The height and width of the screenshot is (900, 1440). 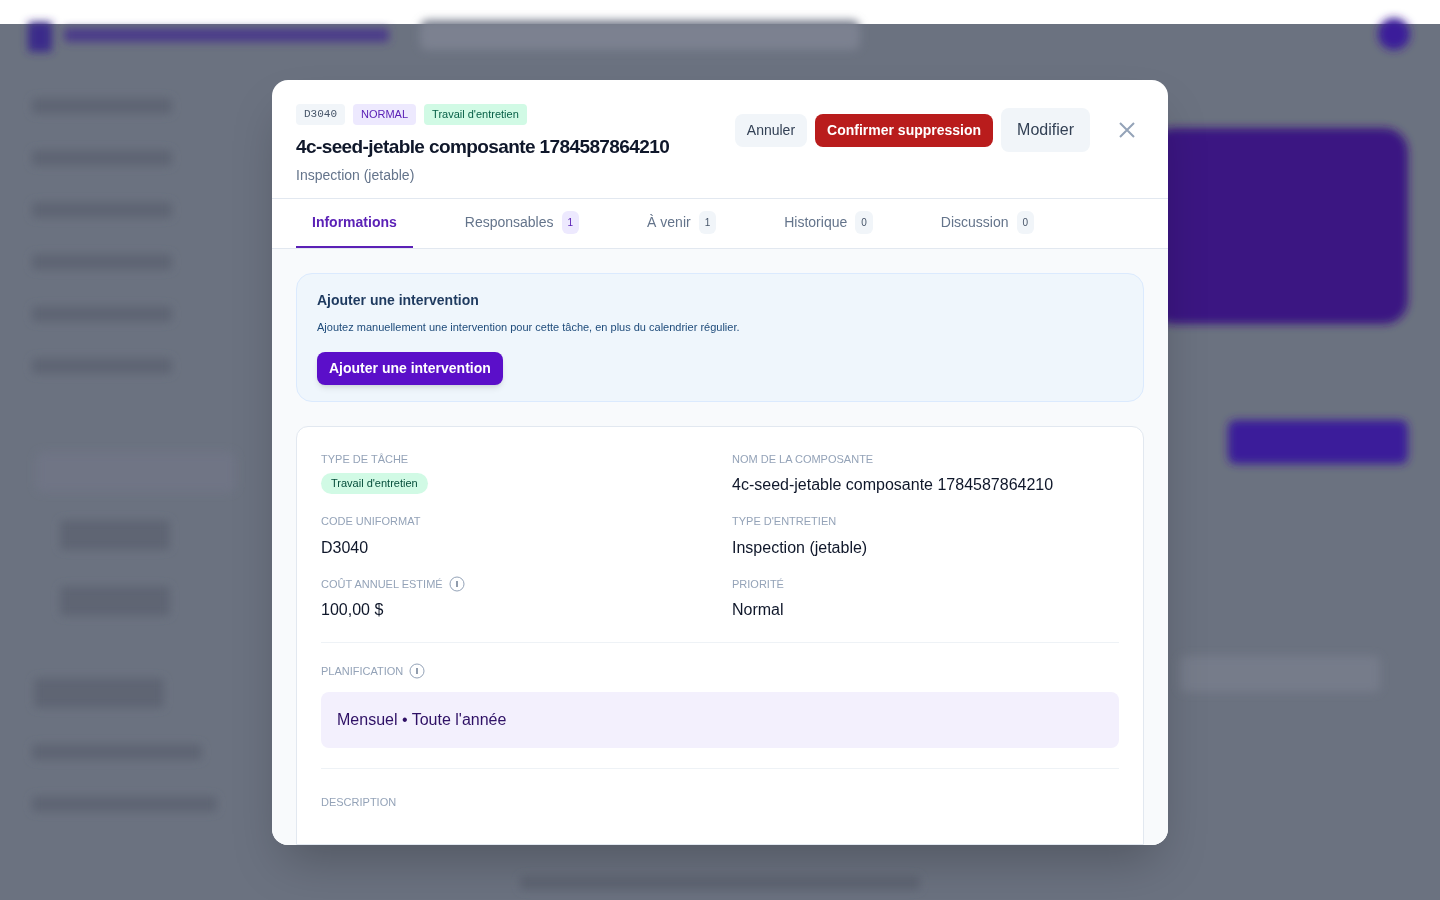 I want to click on tab: À venir 1, so click(x=682, y=223).